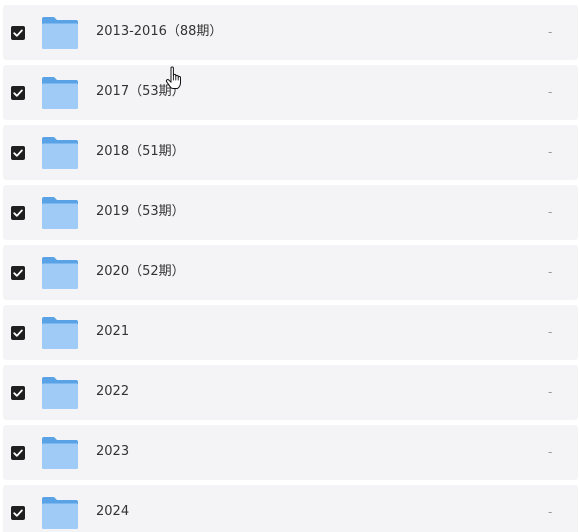 The height and width of the screenshot is (532, 579). Describe the element at coordinates (140, 272) in the screenshot. I see `folder-name: 2020（52期）` at that location.